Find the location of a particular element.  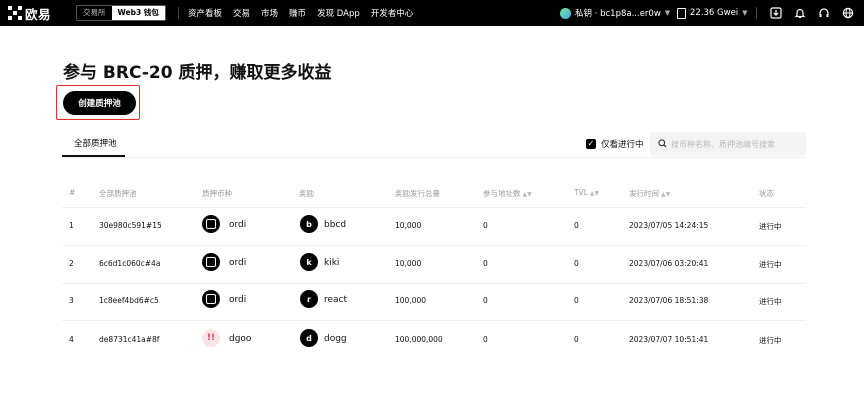

wallet-avatar-icon is located at coordinates (565, 13).